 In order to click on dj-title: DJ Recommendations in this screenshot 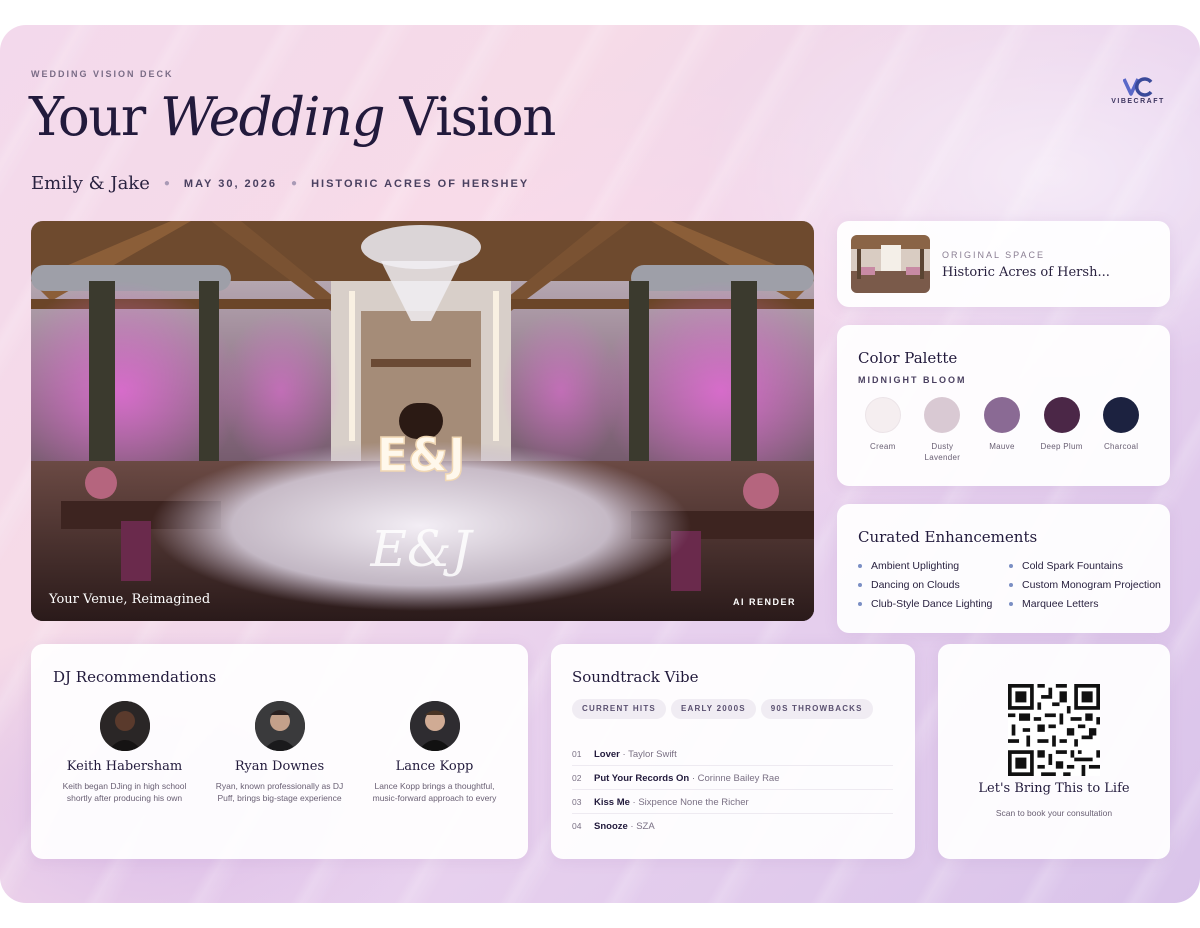, I will do `click(135, 677)`.